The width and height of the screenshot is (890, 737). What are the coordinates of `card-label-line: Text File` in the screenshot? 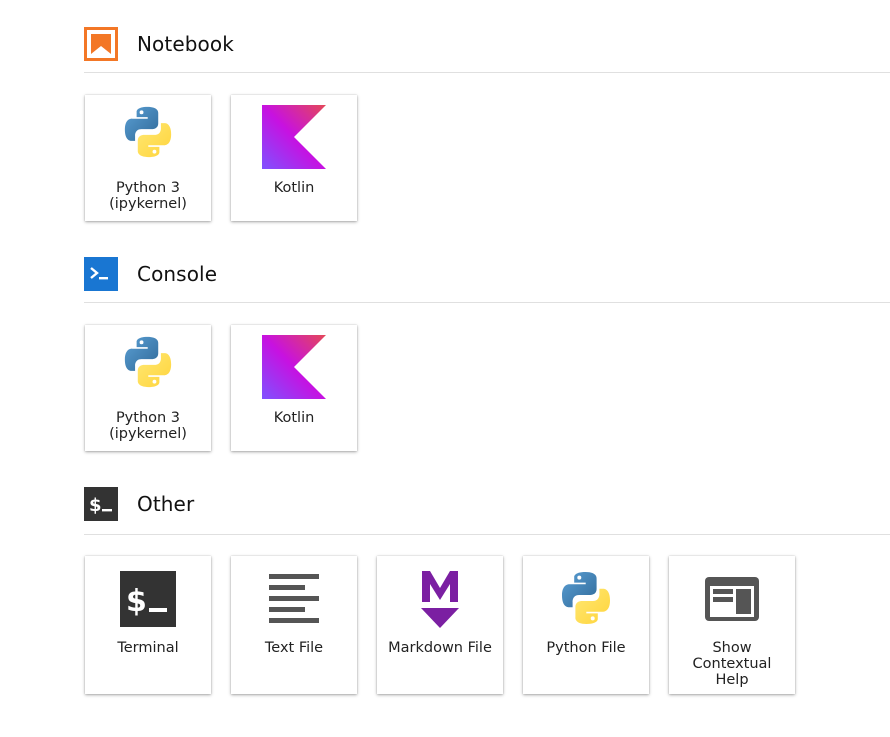 It's located at (294, 648).